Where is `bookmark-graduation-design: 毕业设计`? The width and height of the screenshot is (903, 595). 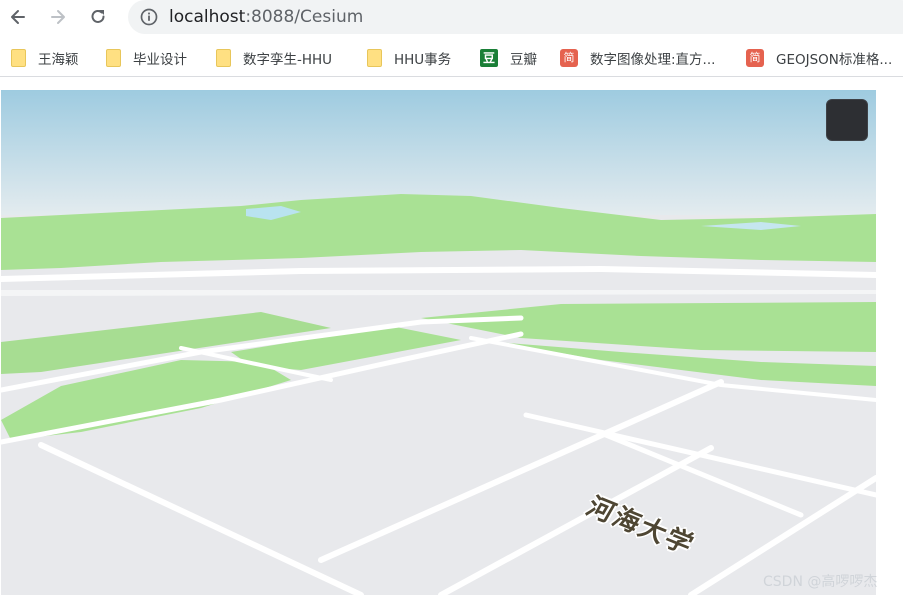
bookmark-graduation-design: 毕业设计 is located at coordinates (146, 58).